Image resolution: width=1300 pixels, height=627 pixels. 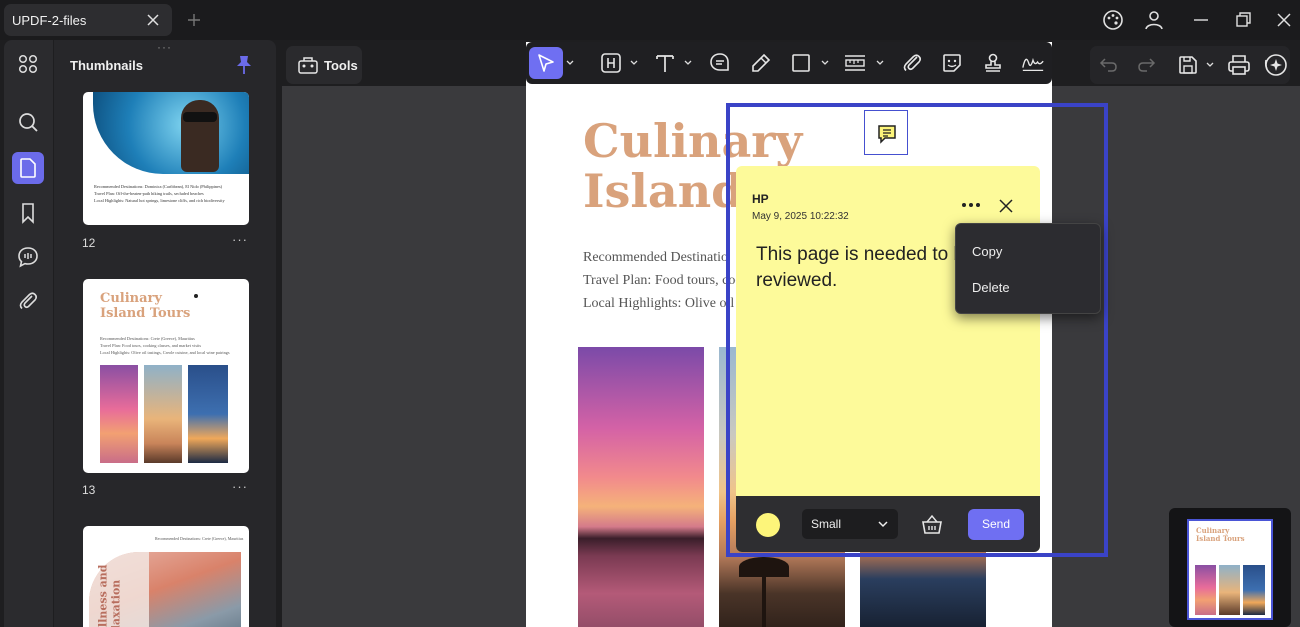 I want to click on bookmark-icon, so click(x=28, y=213).